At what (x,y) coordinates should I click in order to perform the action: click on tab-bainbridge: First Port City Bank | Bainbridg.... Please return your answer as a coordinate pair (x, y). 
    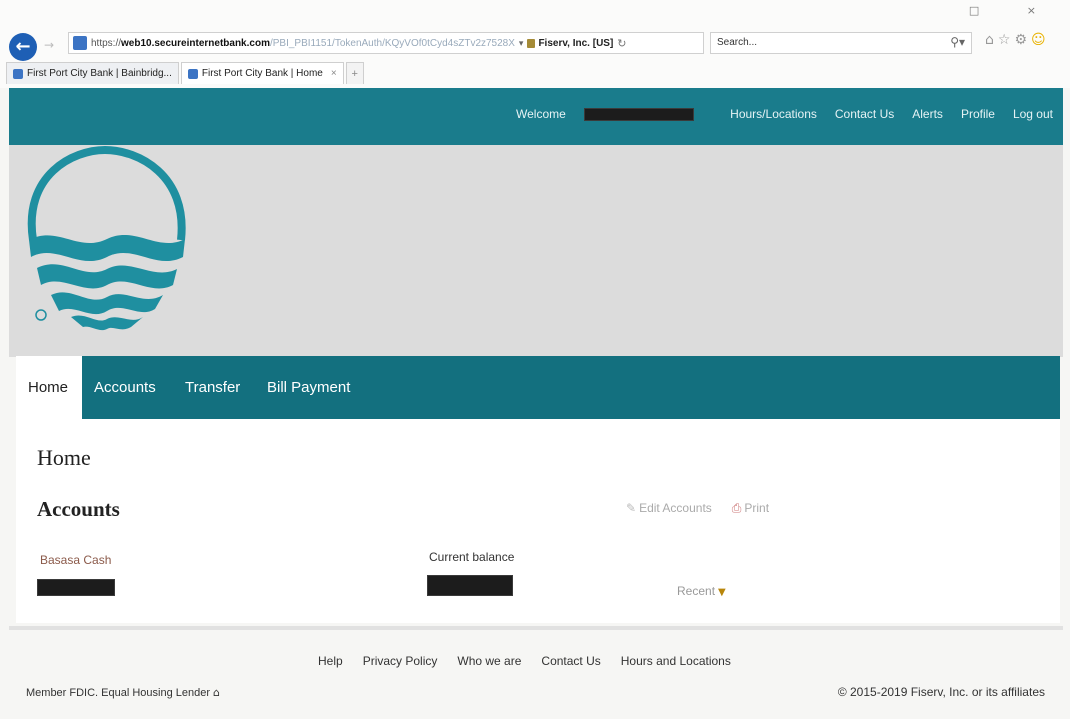
    Looking at the image, I should click on (92, 73).